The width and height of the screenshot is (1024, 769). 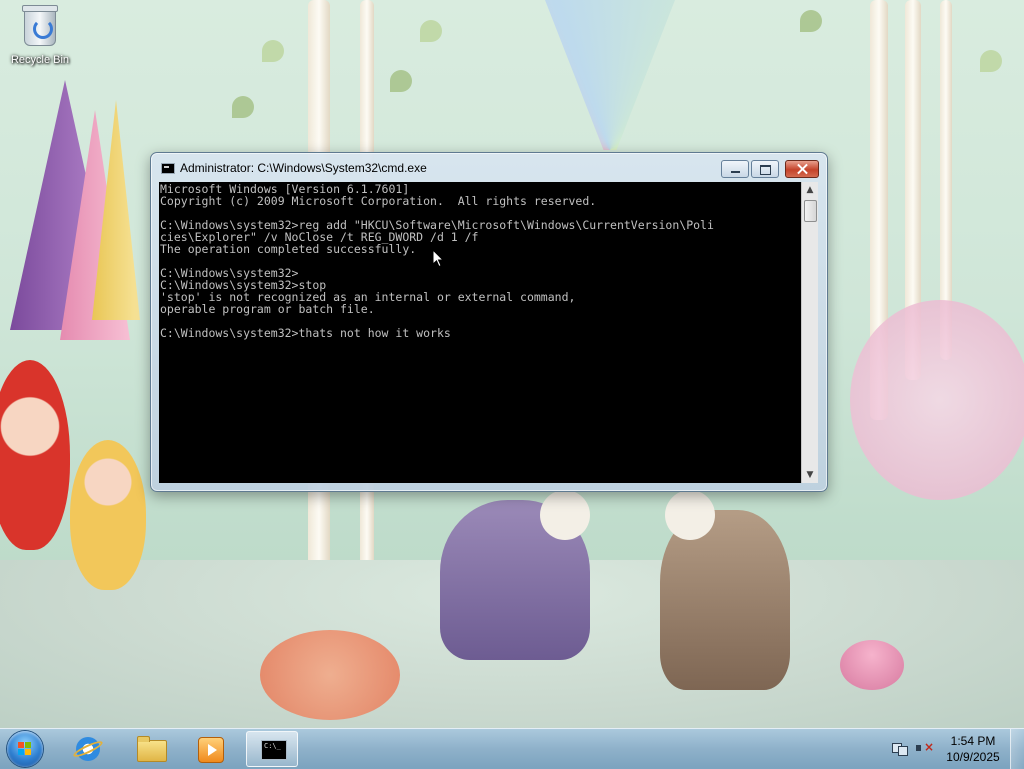 I want to click on close-button, so click(x=802, y=169).